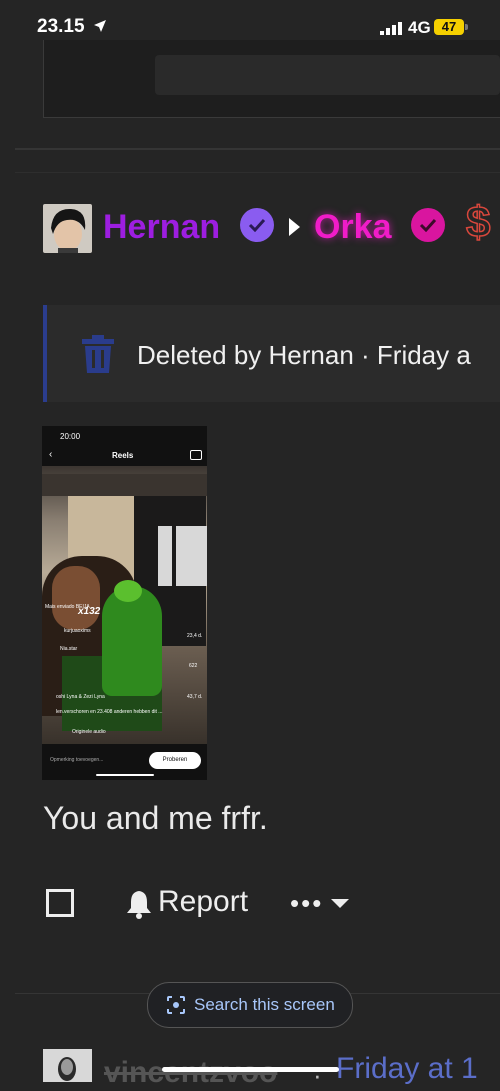 The height and width of the screenshot is (1091, 500). What do you see at coordinates (77, 631) in the screenshot?
I see `reel-handle: kurjuaoxims` at bounding box center [77, 631].